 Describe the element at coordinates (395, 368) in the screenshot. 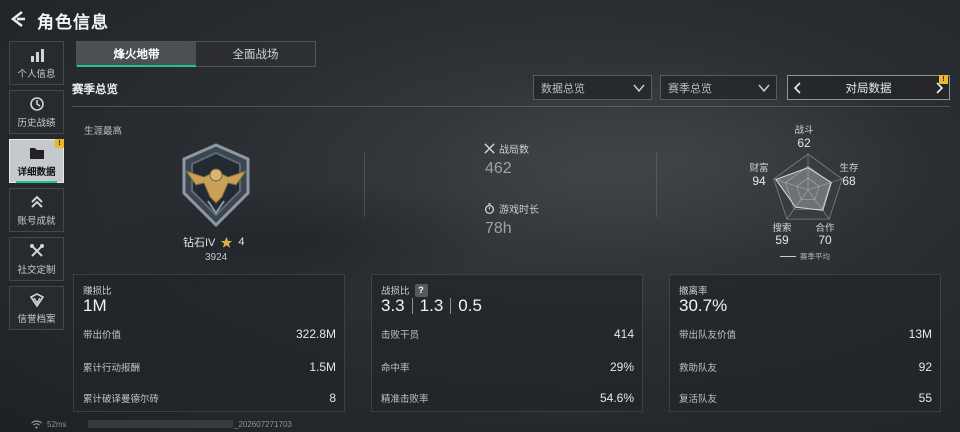

I see `stat-key: 命中率` at that location.